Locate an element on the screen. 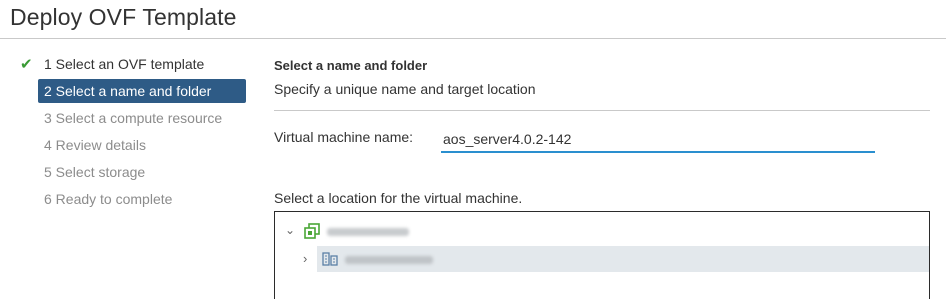 The width and height of the screenshot is (948, 299). chevron-down-icon: ⌄ is located at coordinates (290, 230).